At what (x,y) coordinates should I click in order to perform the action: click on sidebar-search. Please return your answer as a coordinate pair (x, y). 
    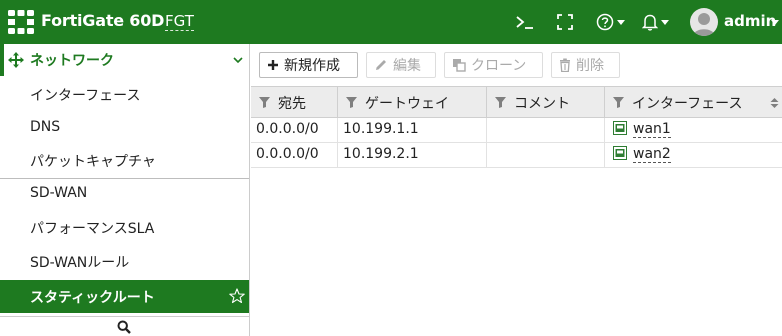
    Looking at the image, I should click on (124, 326).